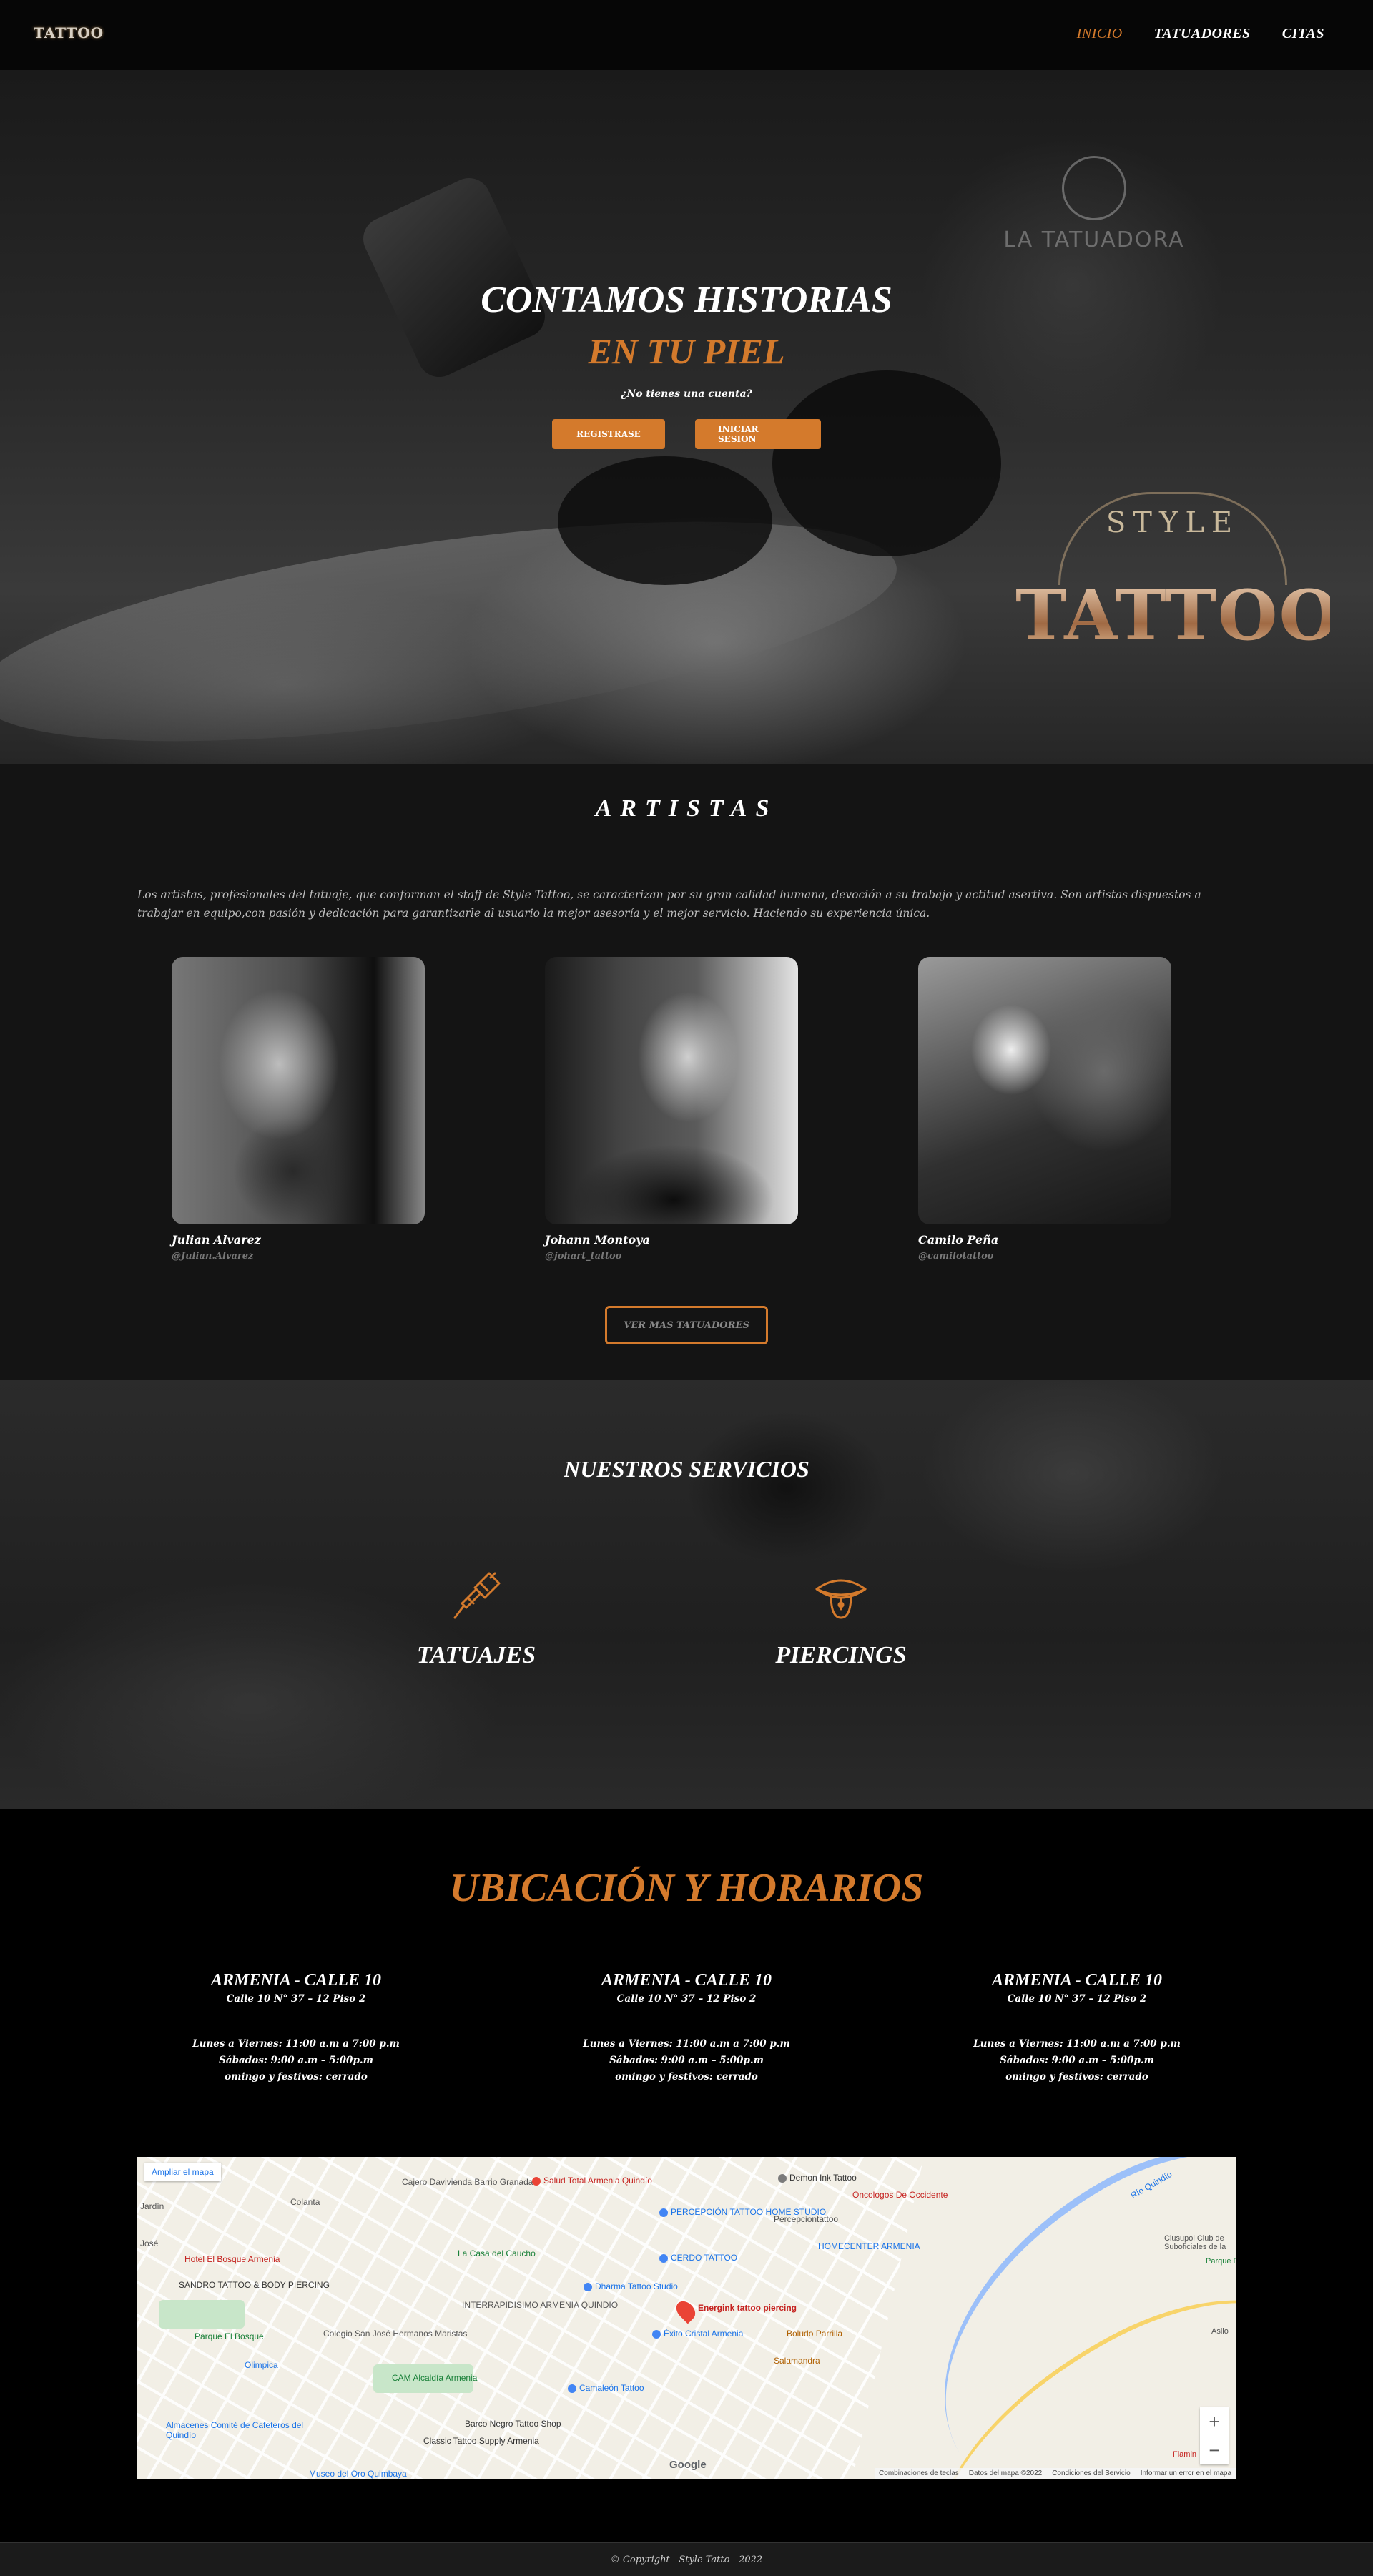 Image resolution: width=1373 pixels, height=2576 pixels. What do you see at coordinates (216, 1240) in the screenshot?
I see `artist-name: Julian Alvarez` at bounding box center [216, 1240].